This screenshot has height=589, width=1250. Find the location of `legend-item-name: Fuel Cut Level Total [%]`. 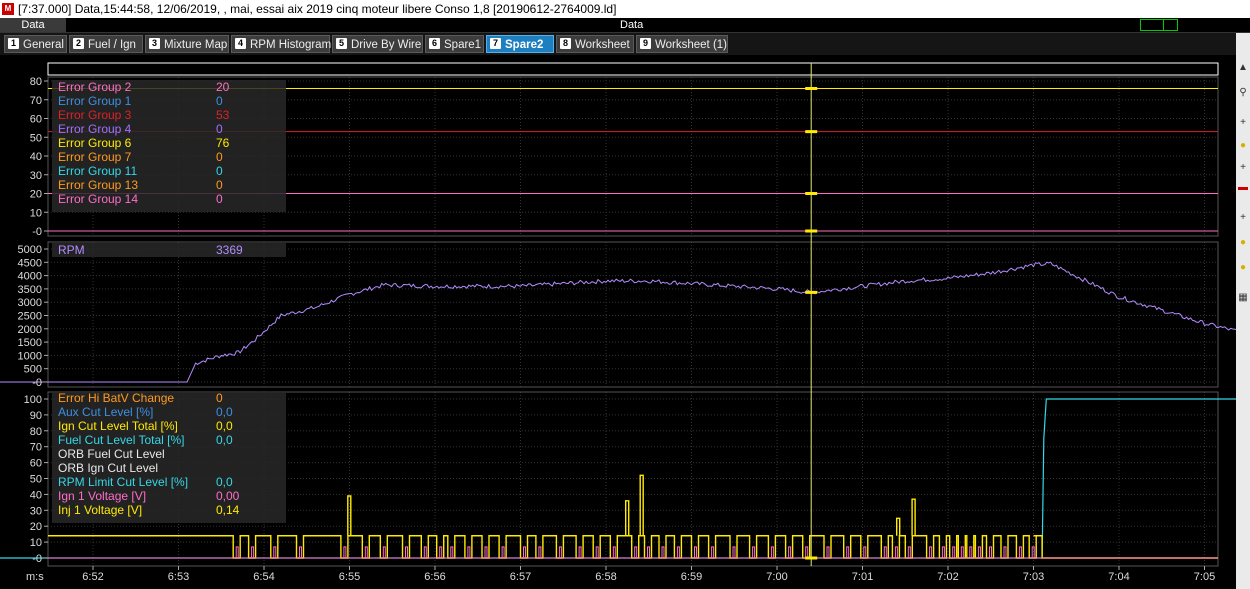

legend-item-name: Fuel Cut Level Total [%] is located at coordinates (121, 440).